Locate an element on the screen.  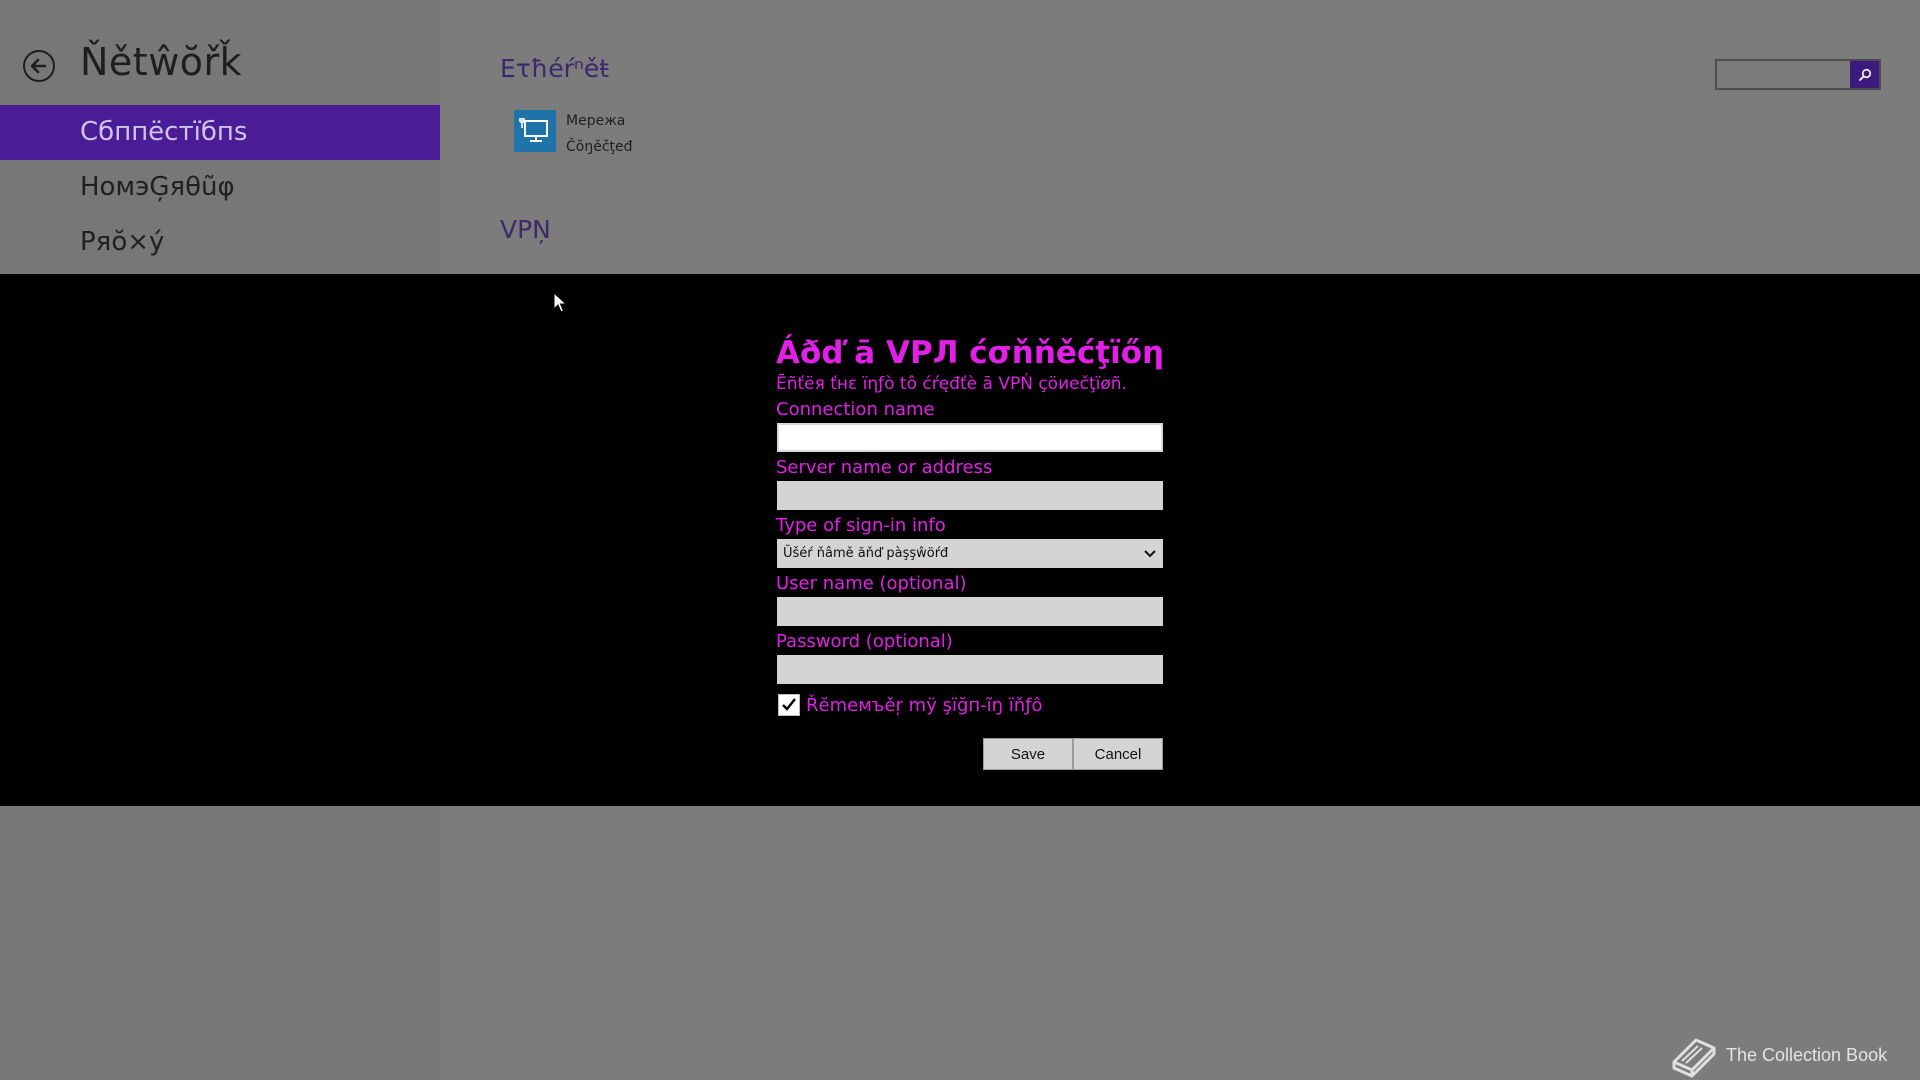
nav-item-proxy: Ряŏ×ý is located at coordinates (220, 242).